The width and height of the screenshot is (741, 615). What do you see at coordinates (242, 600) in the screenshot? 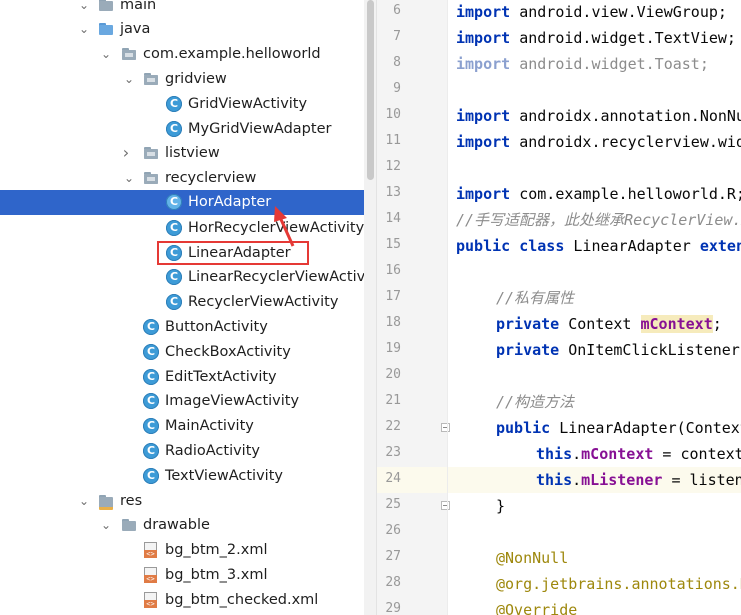
I see `tree-item-label: bg_btm_checked.xml` at bounding box center [242, 600].